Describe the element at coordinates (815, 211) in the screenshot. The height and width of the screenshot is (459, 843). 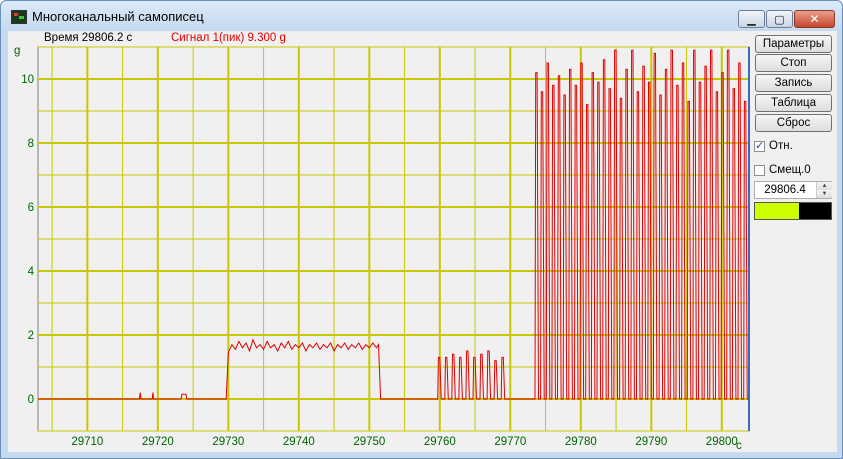
I see `background-color-swatch` at that location.